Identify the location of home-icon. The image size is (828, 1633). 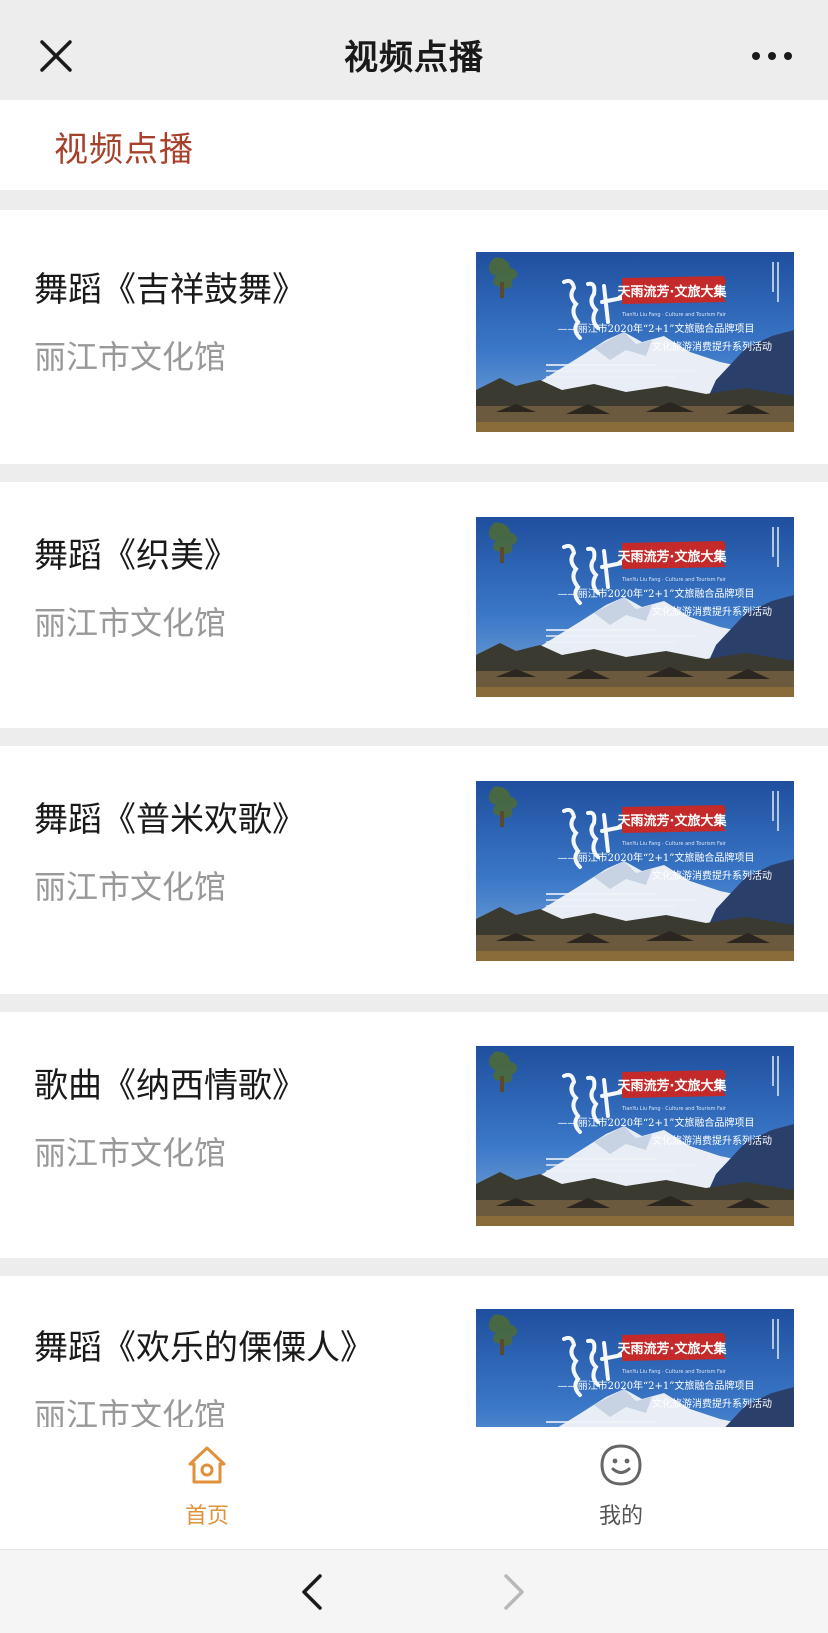
(207, 1465).